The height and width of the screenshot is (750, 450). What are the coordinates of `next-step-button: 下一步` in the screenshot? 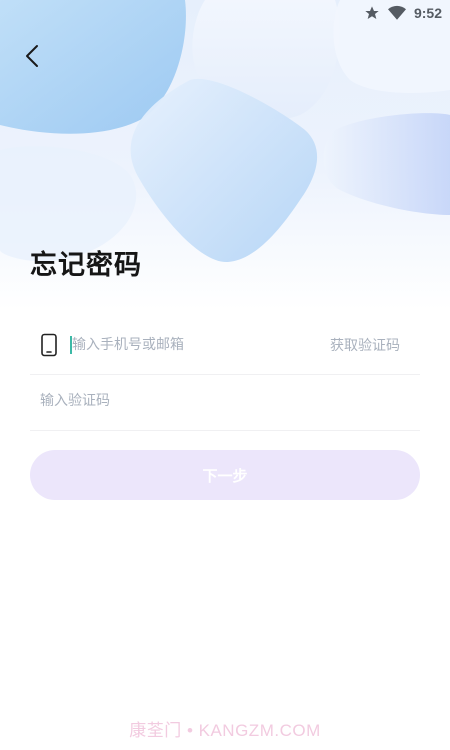 It's located at (225, 475).